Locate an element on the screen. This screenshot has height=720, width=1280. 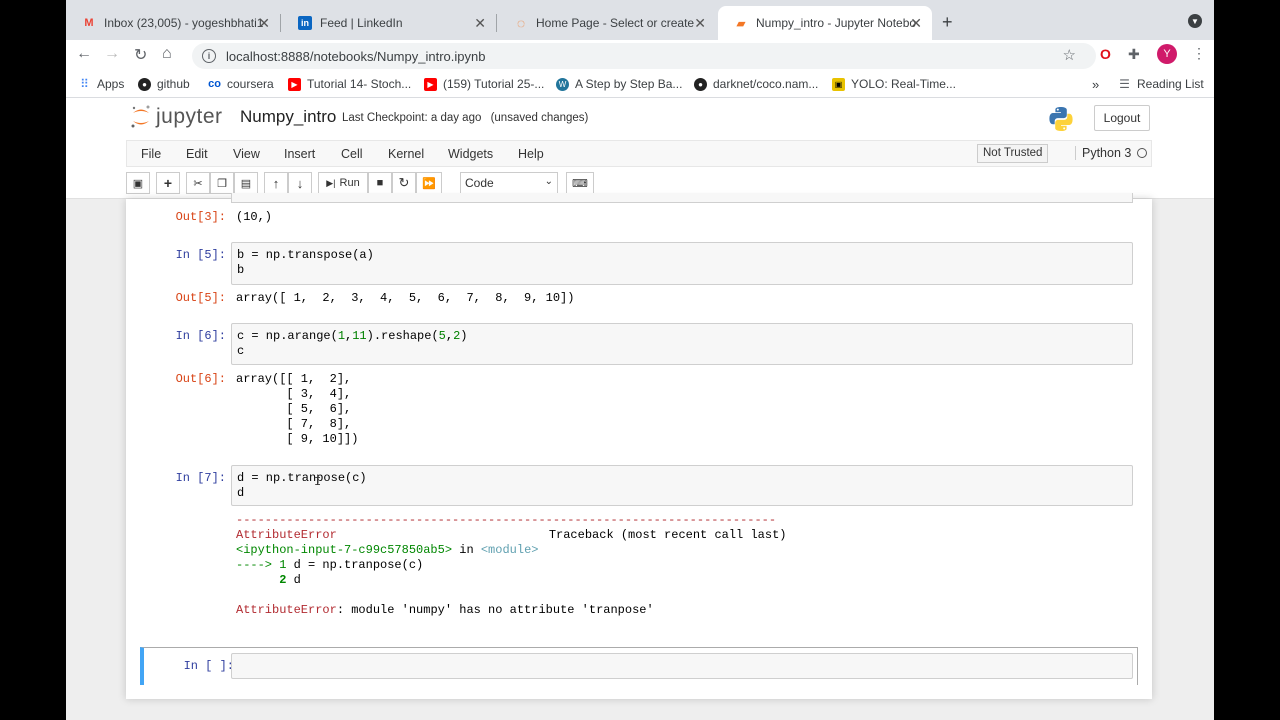
forward-icon: → is located at coordinates (112, 54).